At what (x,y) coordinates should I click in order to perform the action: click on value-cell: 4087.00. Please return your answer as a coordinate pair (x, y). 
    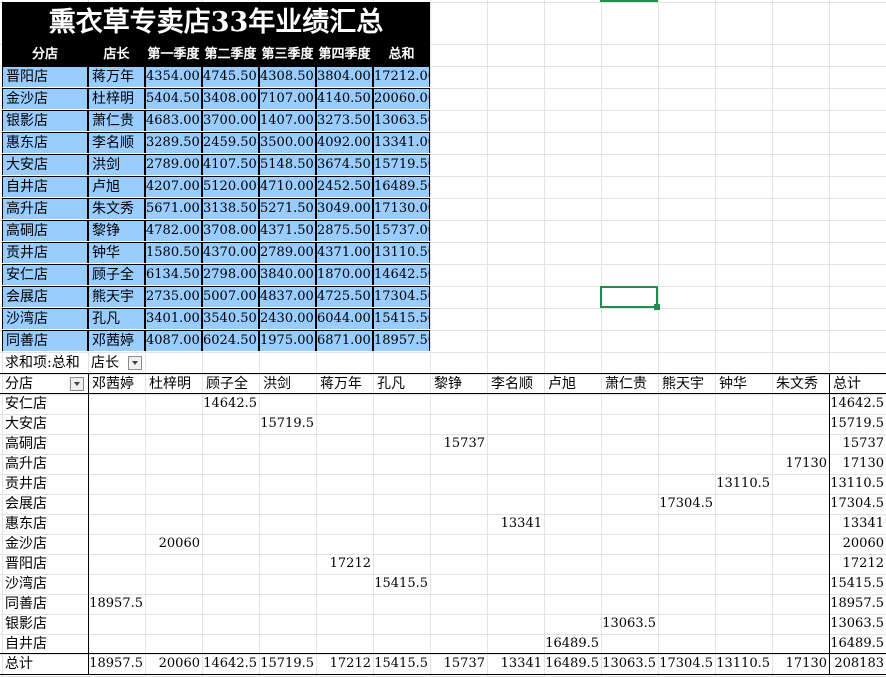
    Looking at the image, I should click on (173, 341).